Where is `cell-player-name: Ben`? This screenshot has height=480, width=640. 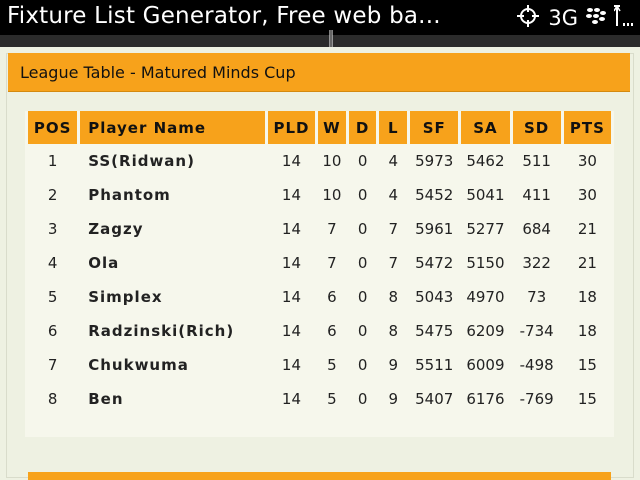 cell-player-name: Ben is located at coordinates (172, 399).